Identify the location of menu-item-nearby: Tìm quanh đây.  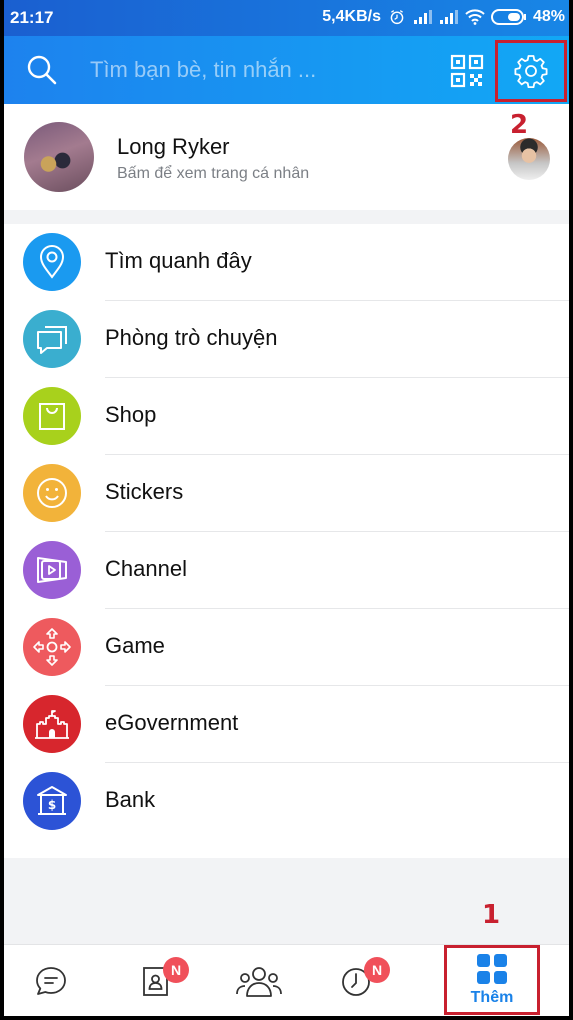
(286, 262).